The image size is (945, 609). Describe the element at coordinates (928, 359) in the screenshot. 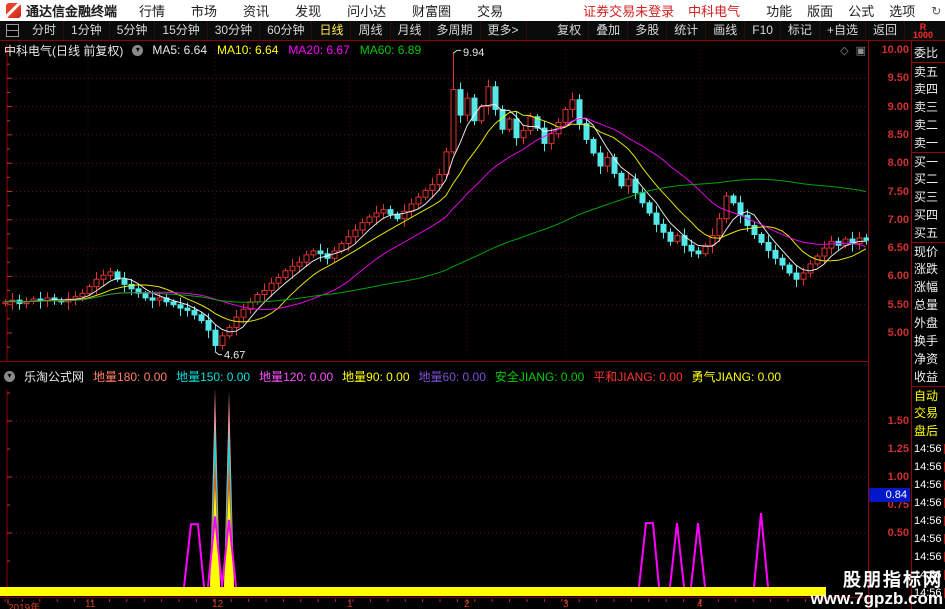

I see `quote-row: 净资` at that location.